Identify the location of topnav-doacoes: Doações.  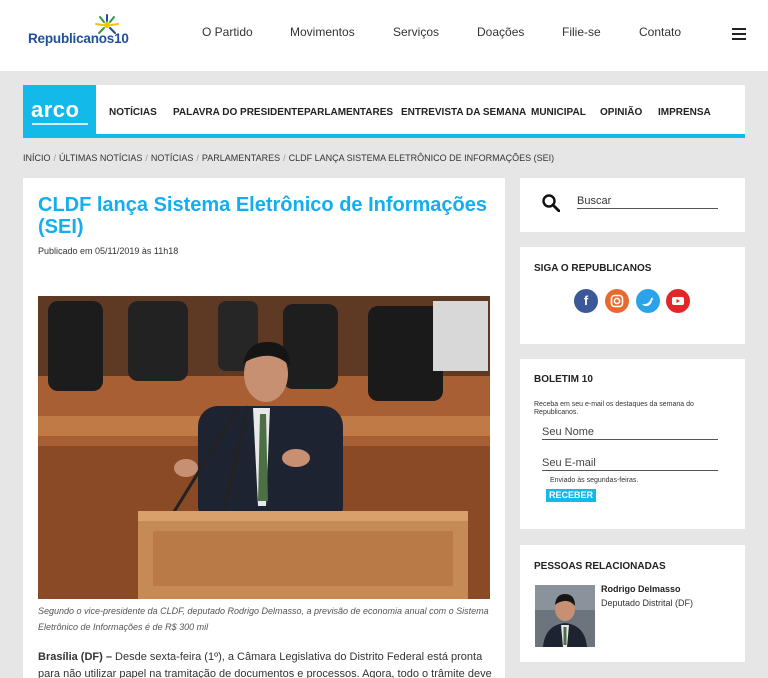
(500, 32).